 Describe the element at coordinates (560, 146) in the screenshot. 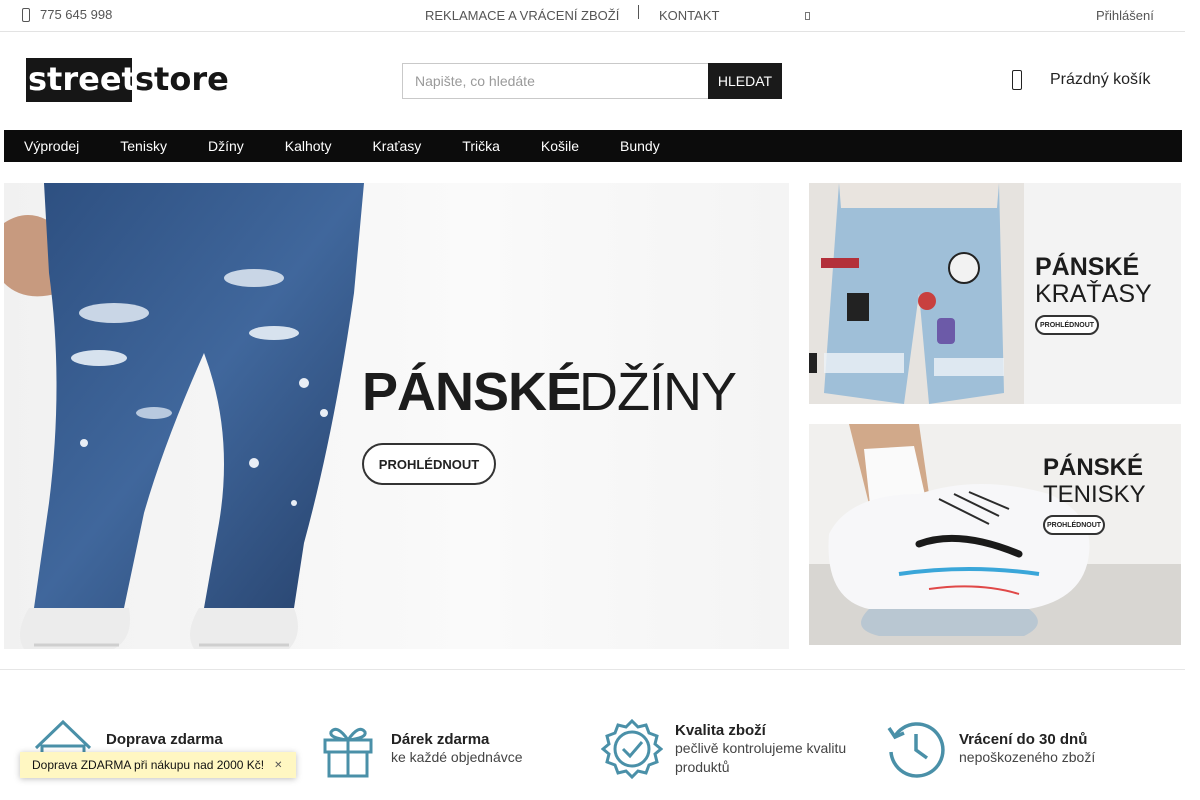

I see `nav-item-kosile: Košile` at that location.